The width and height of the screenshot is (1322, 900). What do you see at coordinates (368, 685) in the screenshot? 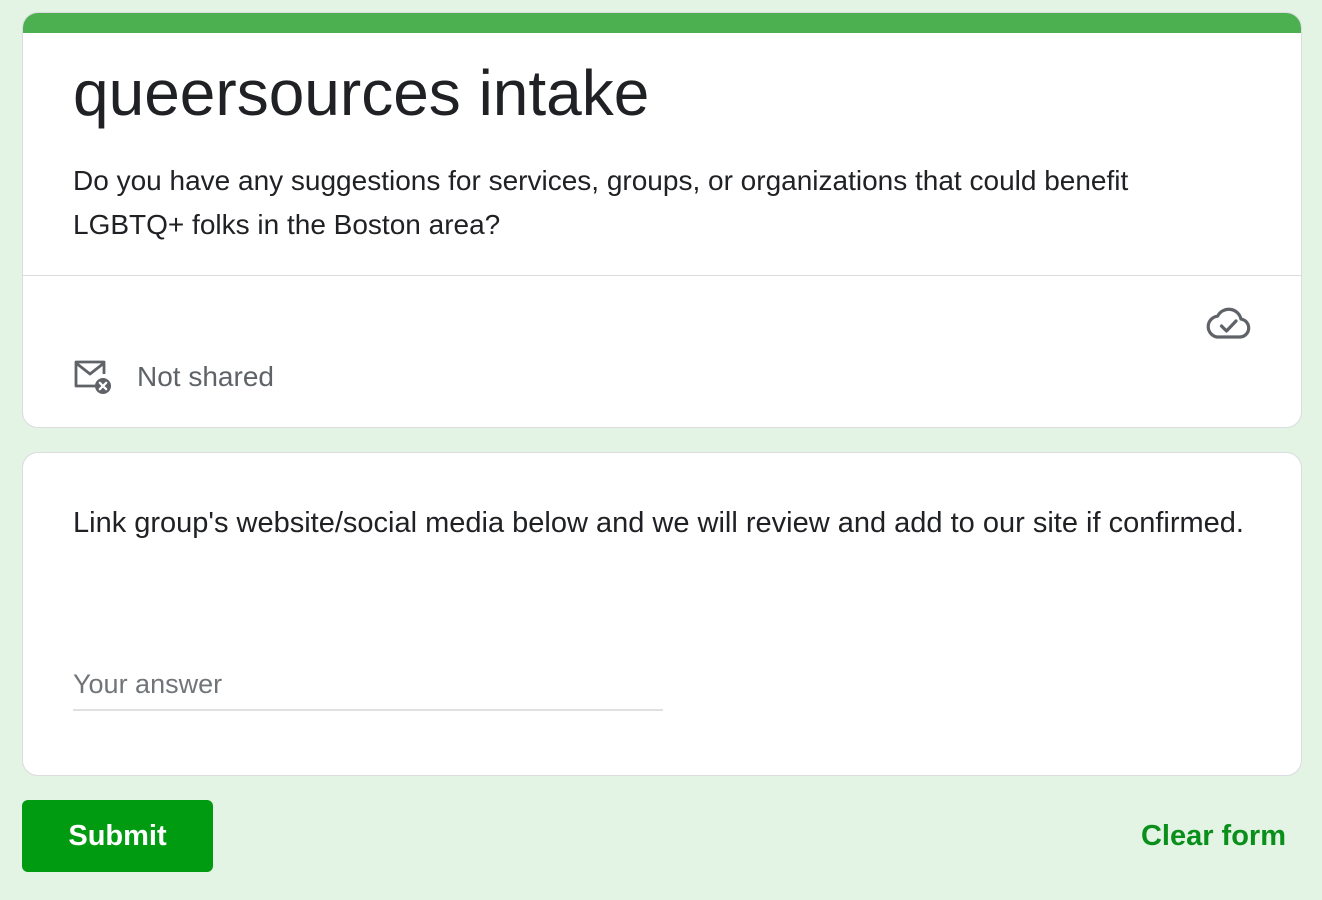
I see `answer-input` at bounding box center [368, 685].